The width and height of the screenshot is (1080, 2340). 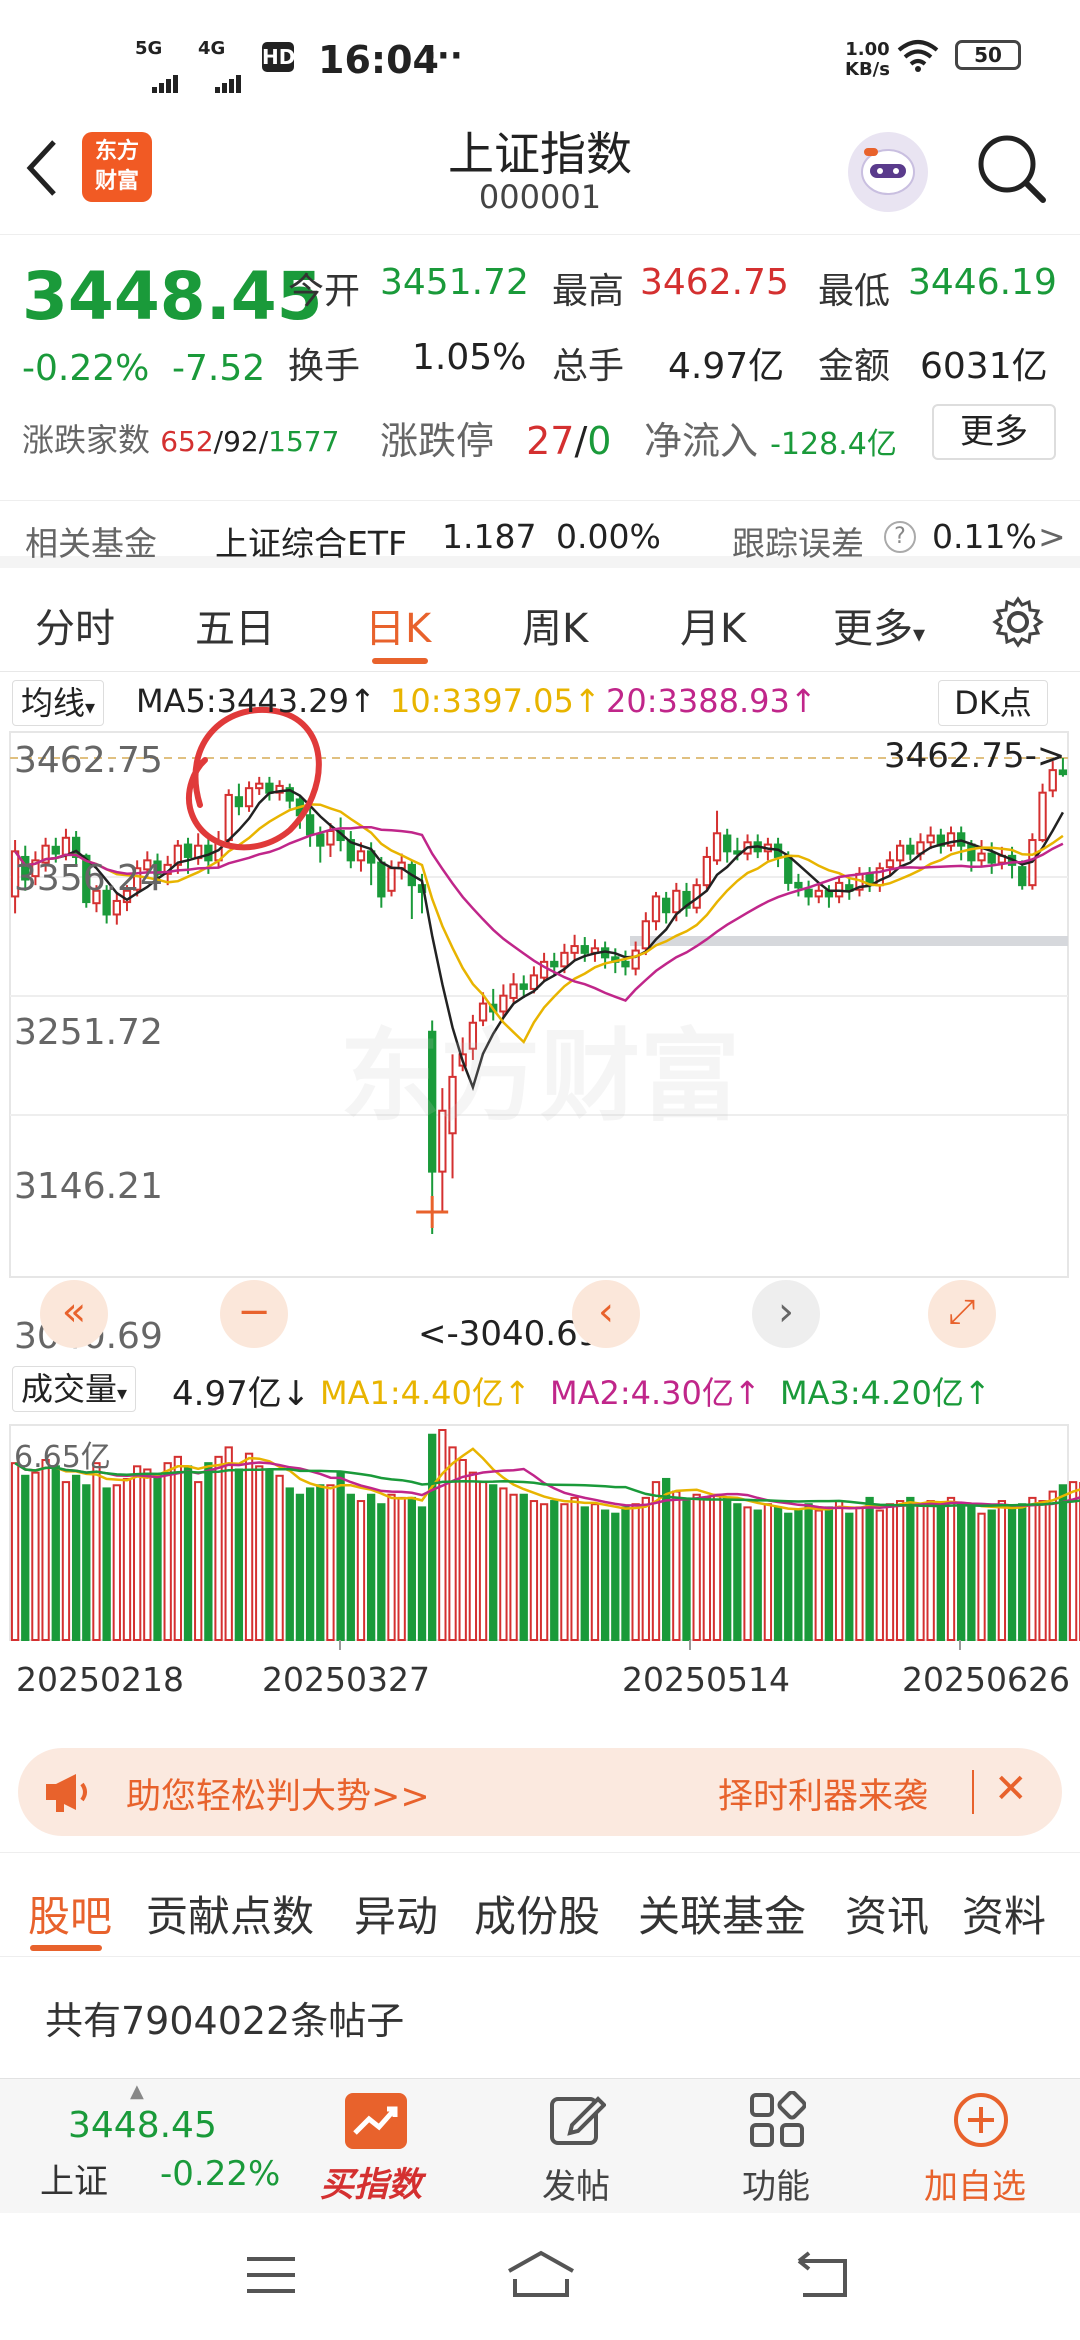 What do you see at coordinates (540, 172) in the screenshot?
I see `app-header: 东方 财富 上证指数 000001` at bounding box center [540, 172].